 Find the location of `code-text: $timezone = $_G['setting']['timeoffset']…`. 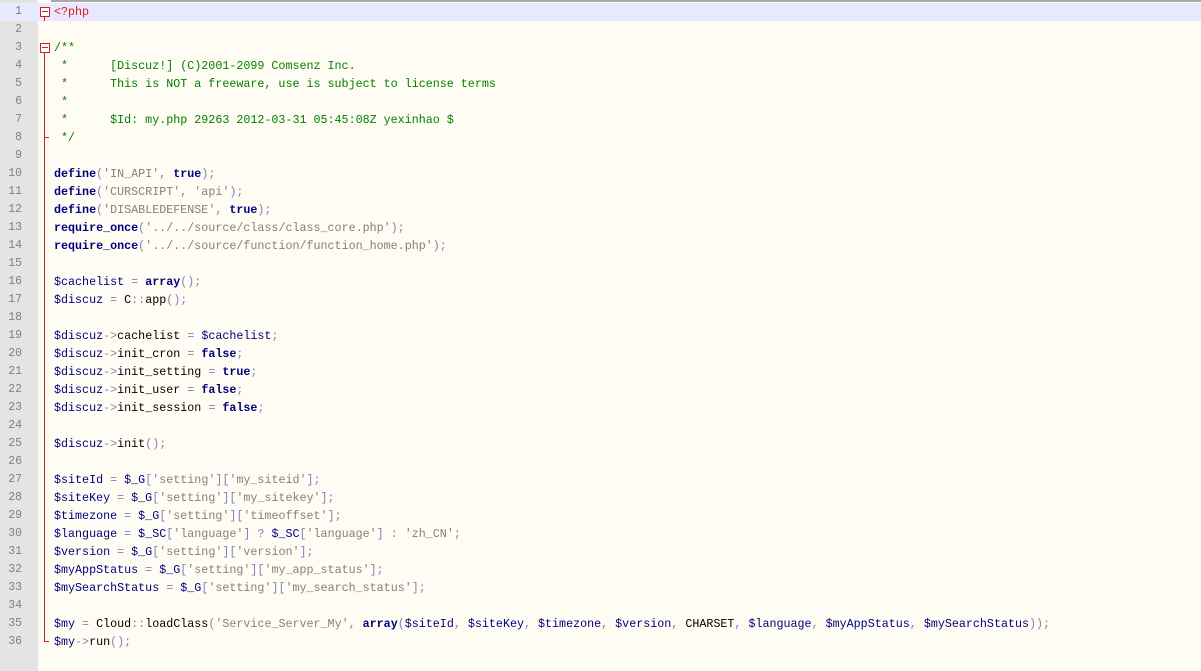

code-text: $timezone = $_G['setting']['timeoffset']… is located at coordinates (198, 516).